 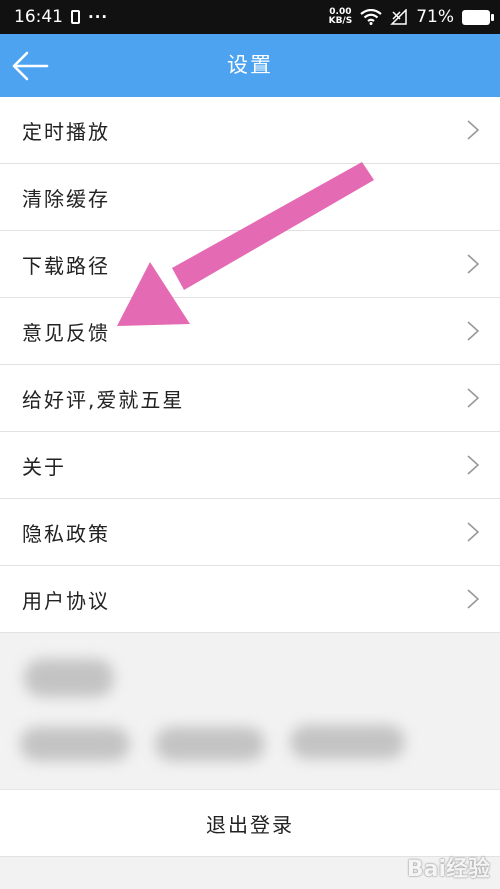 I want to click on network-speed-unit: KB/S, so click(x=340, y=21).